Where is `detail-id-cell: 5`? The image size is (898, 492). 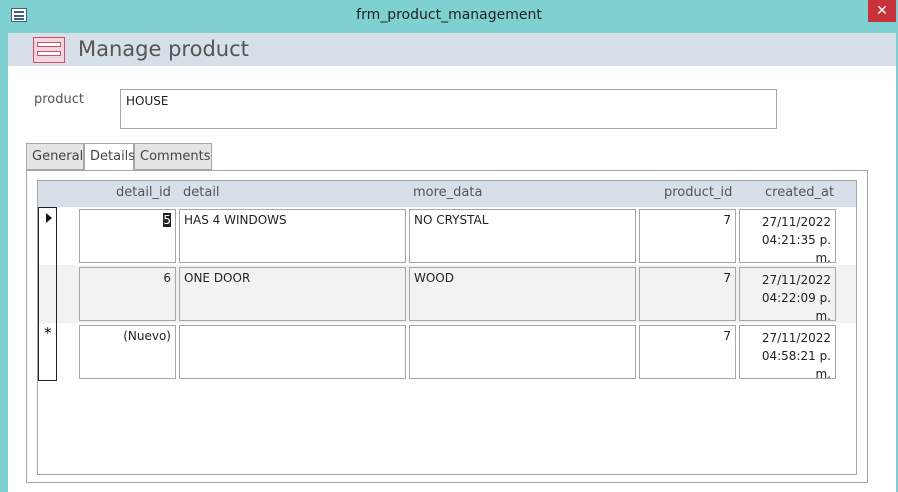 detail-id-cell: 5 is located at coordinates (127, 236).